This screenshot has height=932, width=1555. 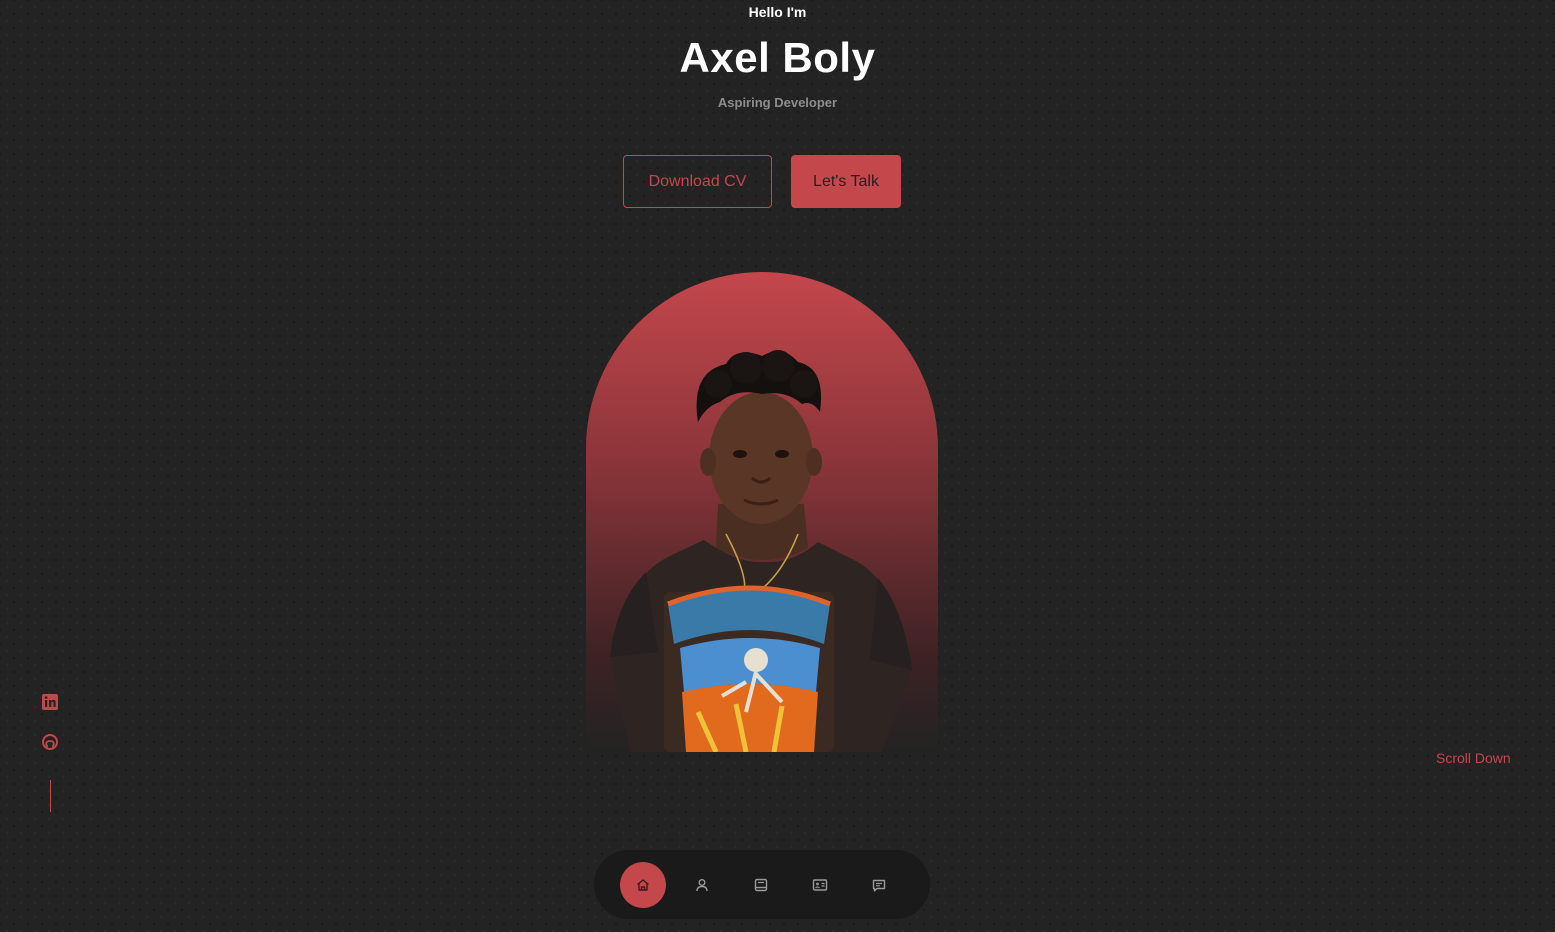 I want to click on user-icon, so click(x=702, y=884).